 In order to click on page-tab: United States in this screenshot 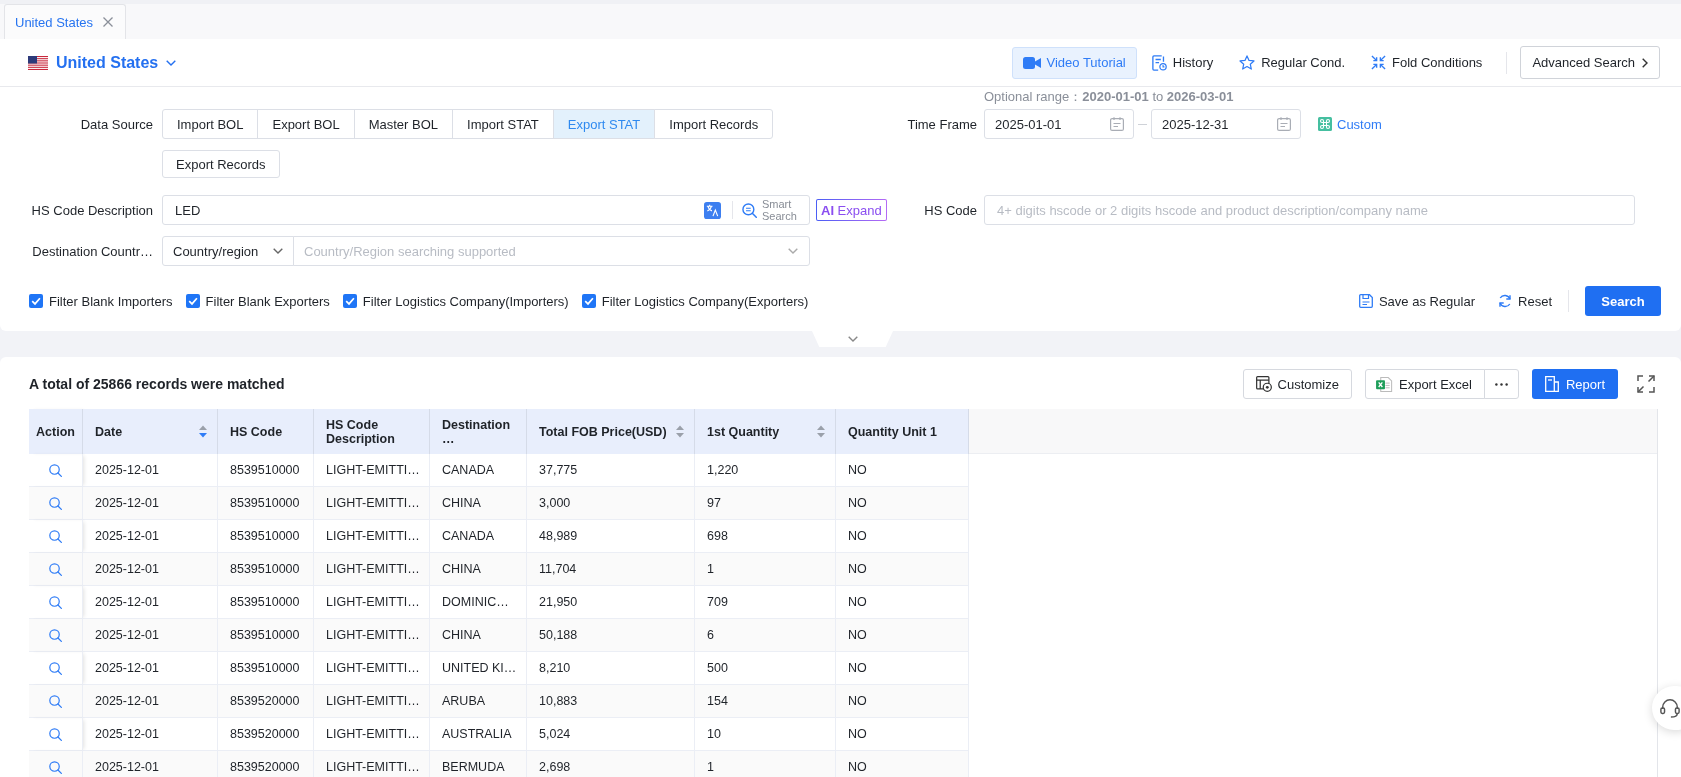, I will do `click(65, 21)`.